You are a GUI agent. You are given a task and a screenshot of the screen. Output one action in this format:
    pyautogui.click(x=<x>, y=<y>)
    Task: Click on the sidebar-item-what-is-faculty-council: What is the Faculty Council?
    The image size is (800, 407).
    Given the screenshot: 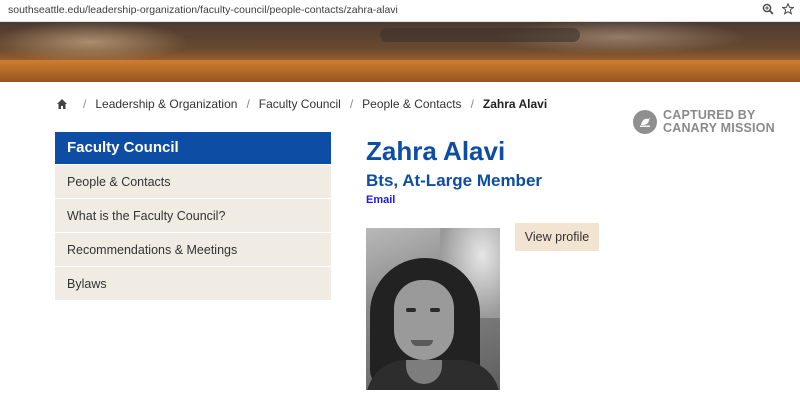 What is the action you would take?
    pyautogui.click(x=193, y=215)
    